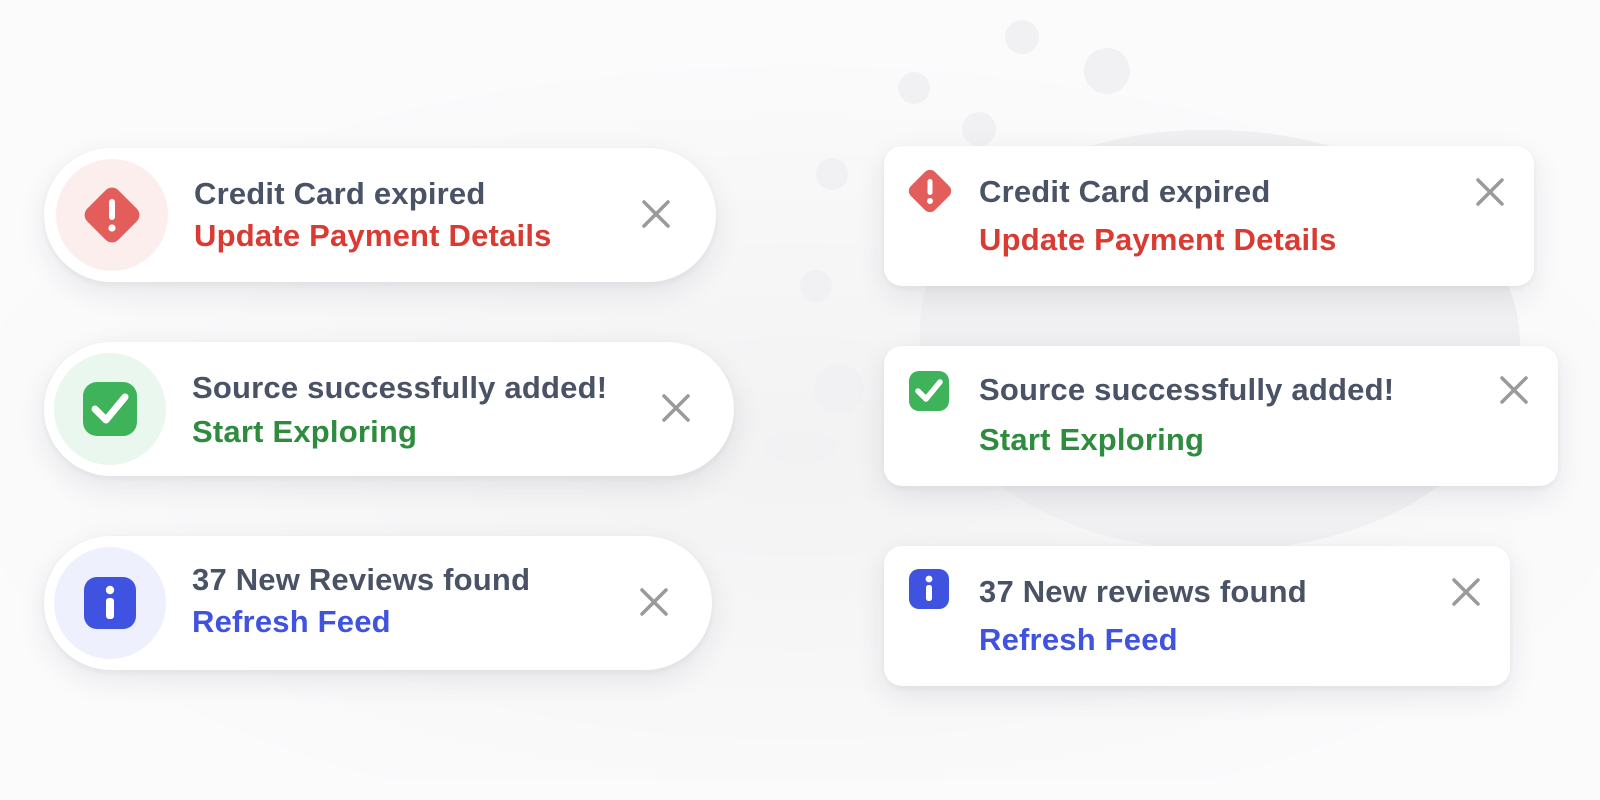 This screenshot has height=800, width=1600. What do you see at coordinates (1197, 616) in the screenshot?
I see `info-toast-card: 37 New reviews found Refresh Feed` at bounding box center [1197, 616].